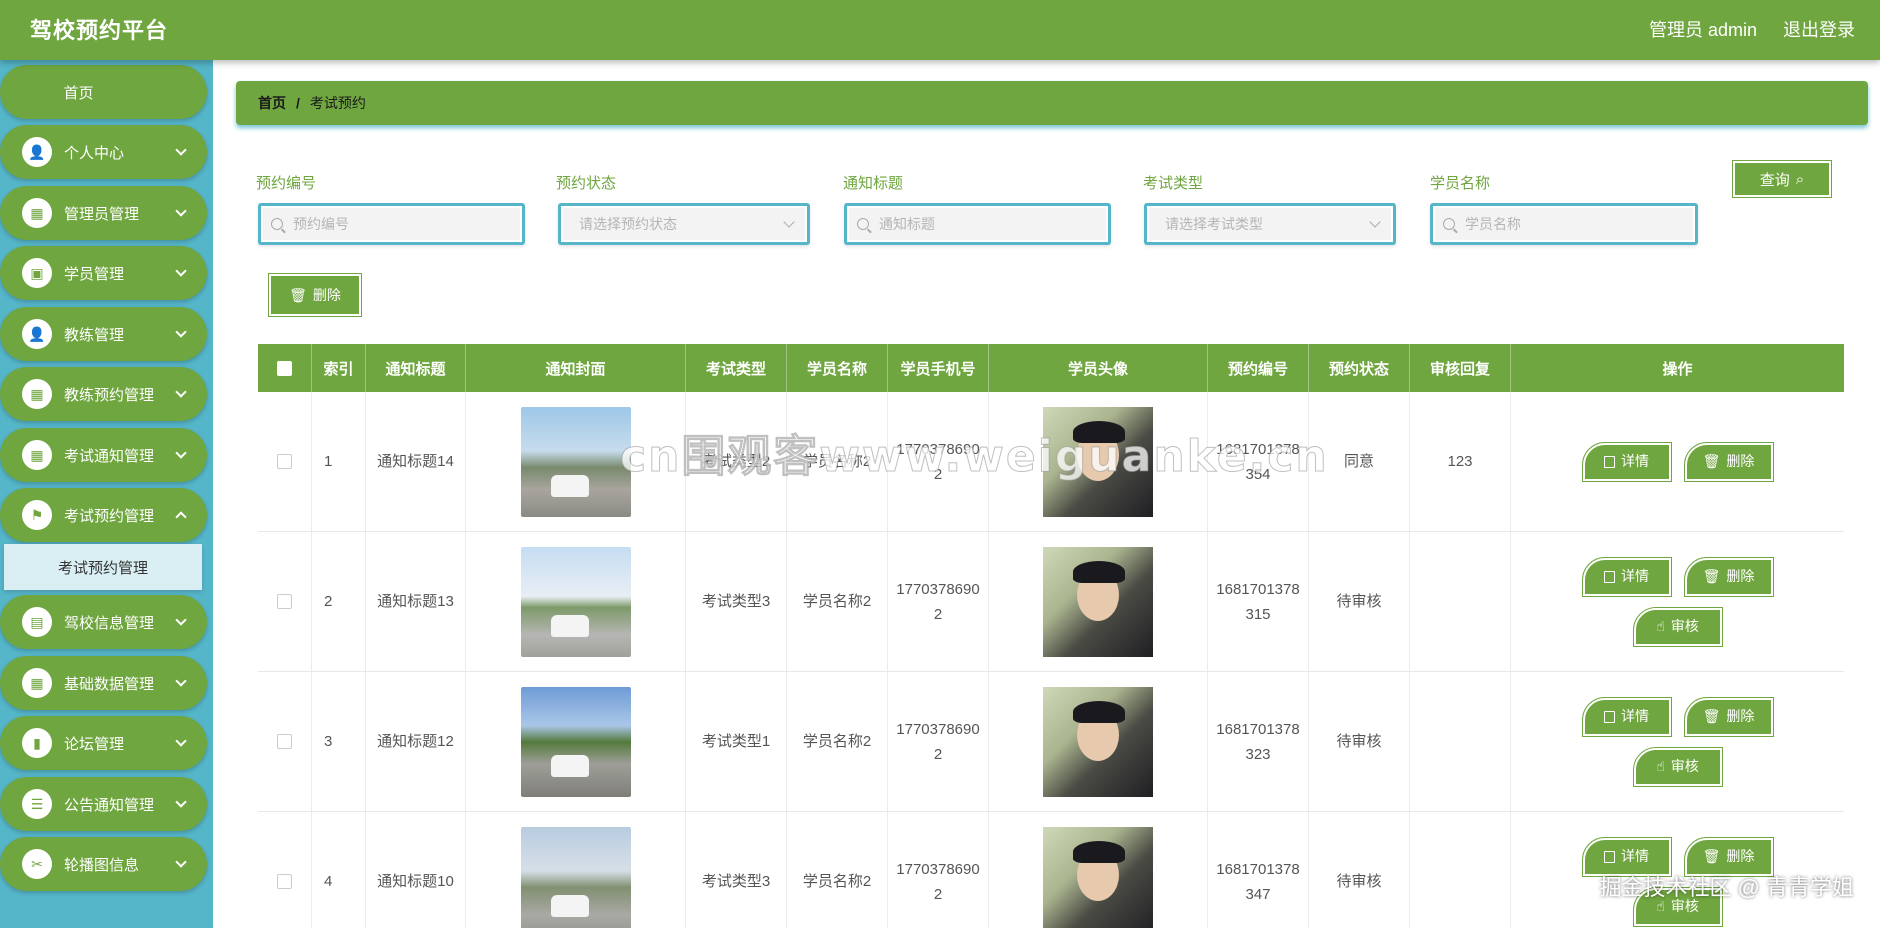  Describe the element at coordinates (1214, 224) in the screenshot. I see `exam-type-placeholder: 请选择考试类型` at that location.